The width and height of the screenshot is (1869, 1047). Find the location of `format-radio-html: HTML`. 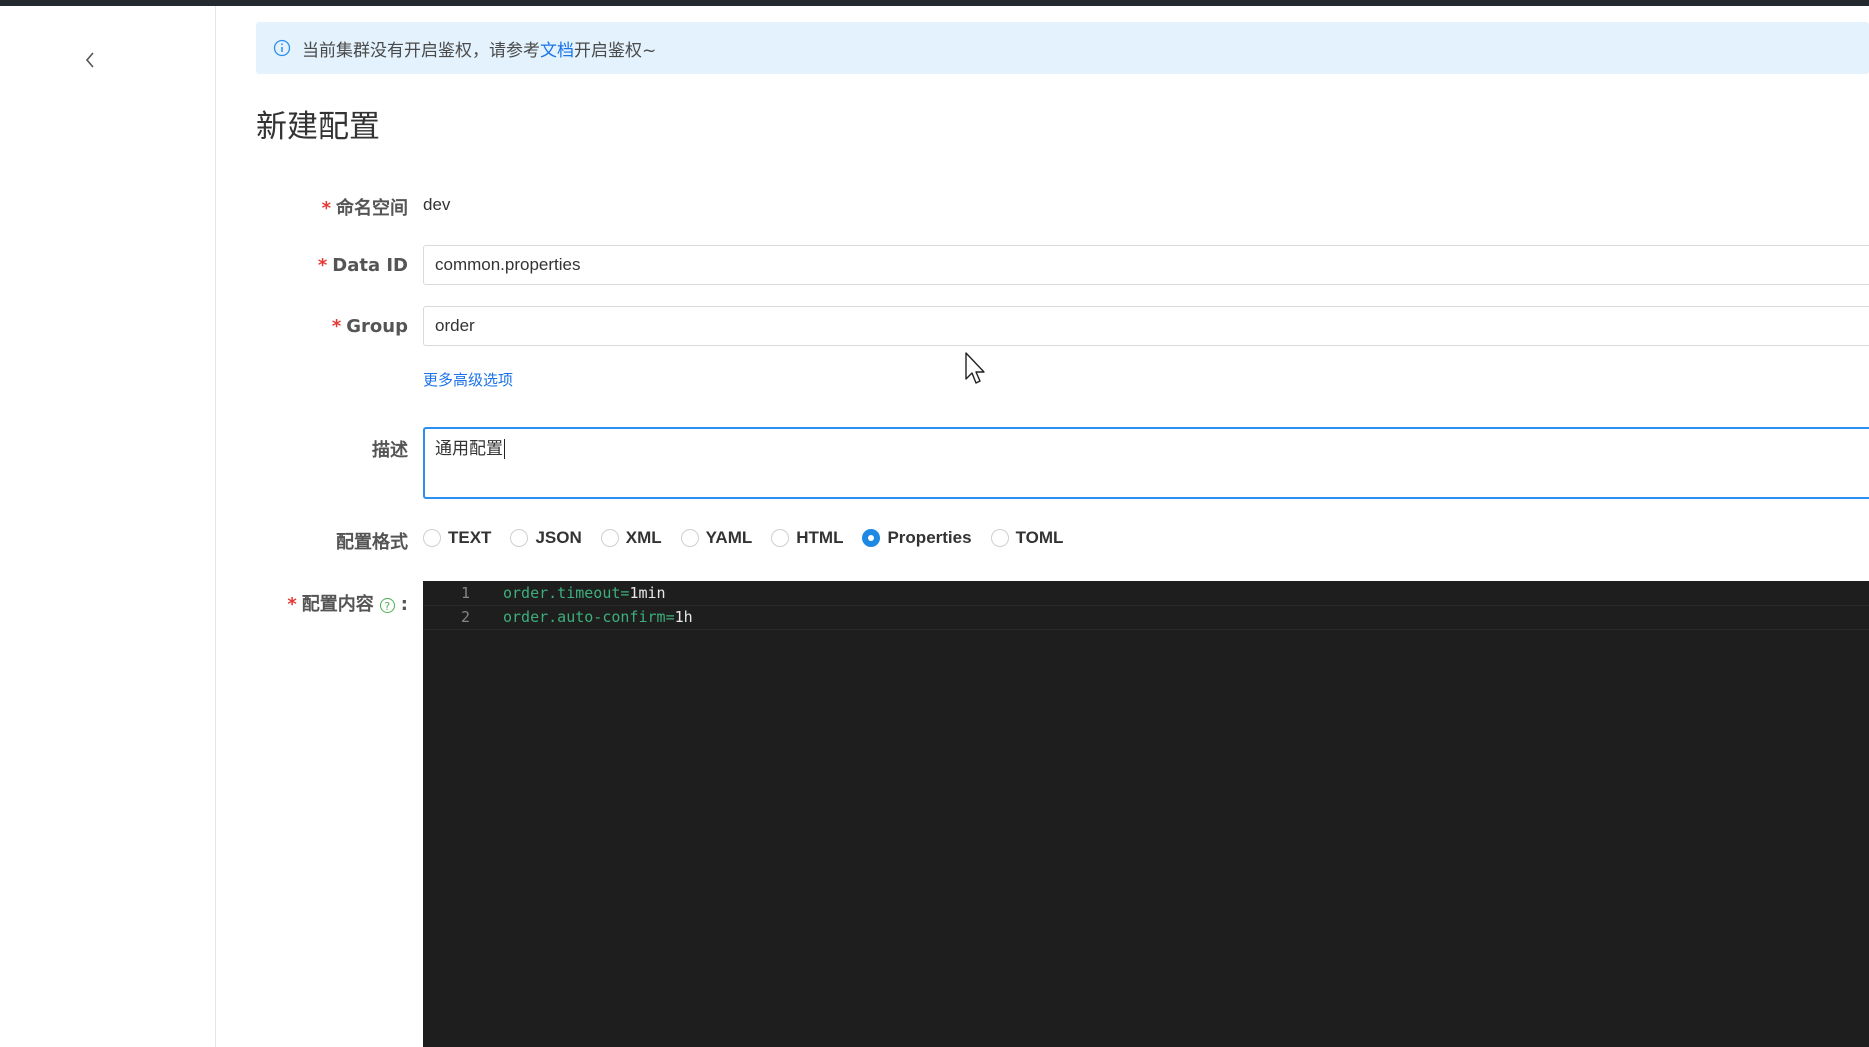

format-radio-html: HTML is located at coordinates (807, 538).